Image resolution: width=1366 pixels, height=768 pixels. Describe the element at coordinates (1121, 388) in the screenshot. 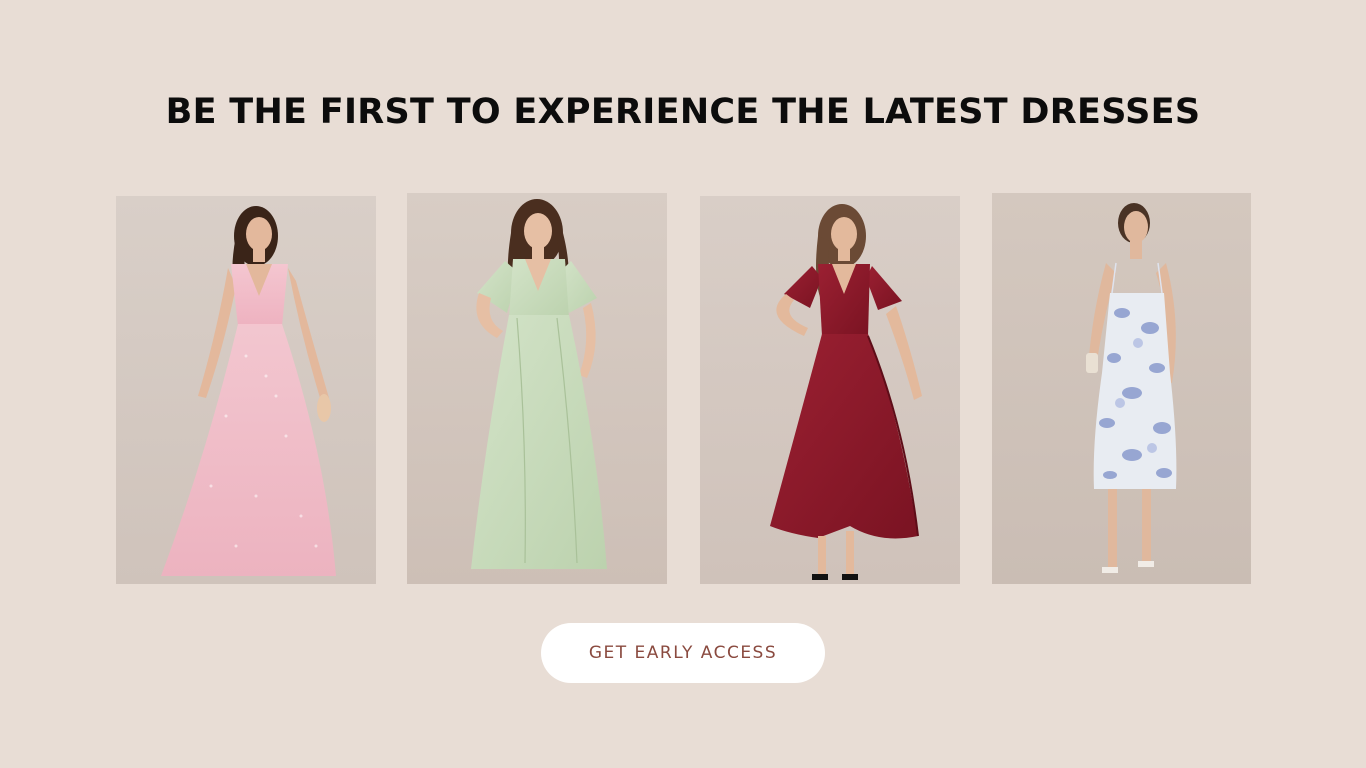

I see `product-image-floral-midi` at that location.